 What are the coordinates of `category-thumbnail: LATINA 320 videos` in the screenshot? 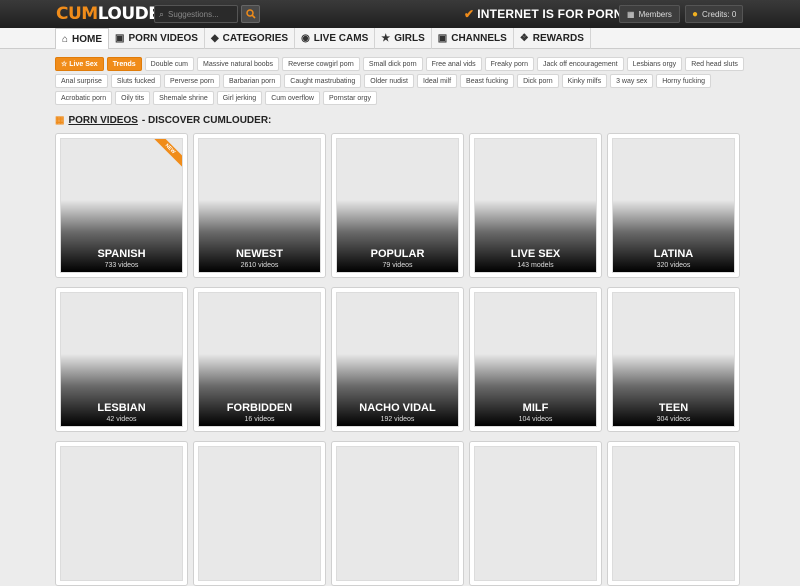 It's located at (673, 205).